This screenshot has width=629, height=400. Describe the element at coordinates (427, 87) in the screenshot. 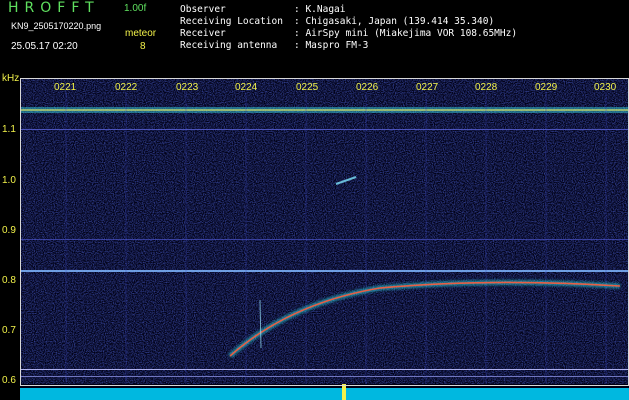

I see `x-tick-0227: 0227` at that location.